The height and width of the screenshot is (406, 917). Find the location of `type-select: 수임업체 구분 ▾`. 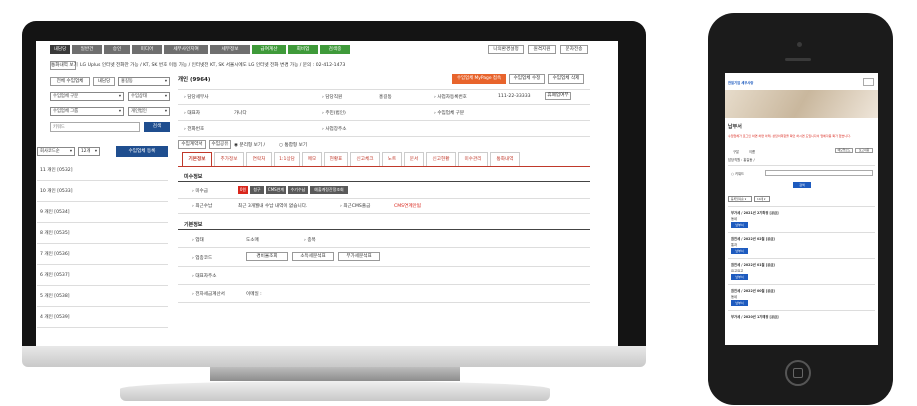

type-select: 수임업체 구분 ▾ is located at coordinates (87, 96).